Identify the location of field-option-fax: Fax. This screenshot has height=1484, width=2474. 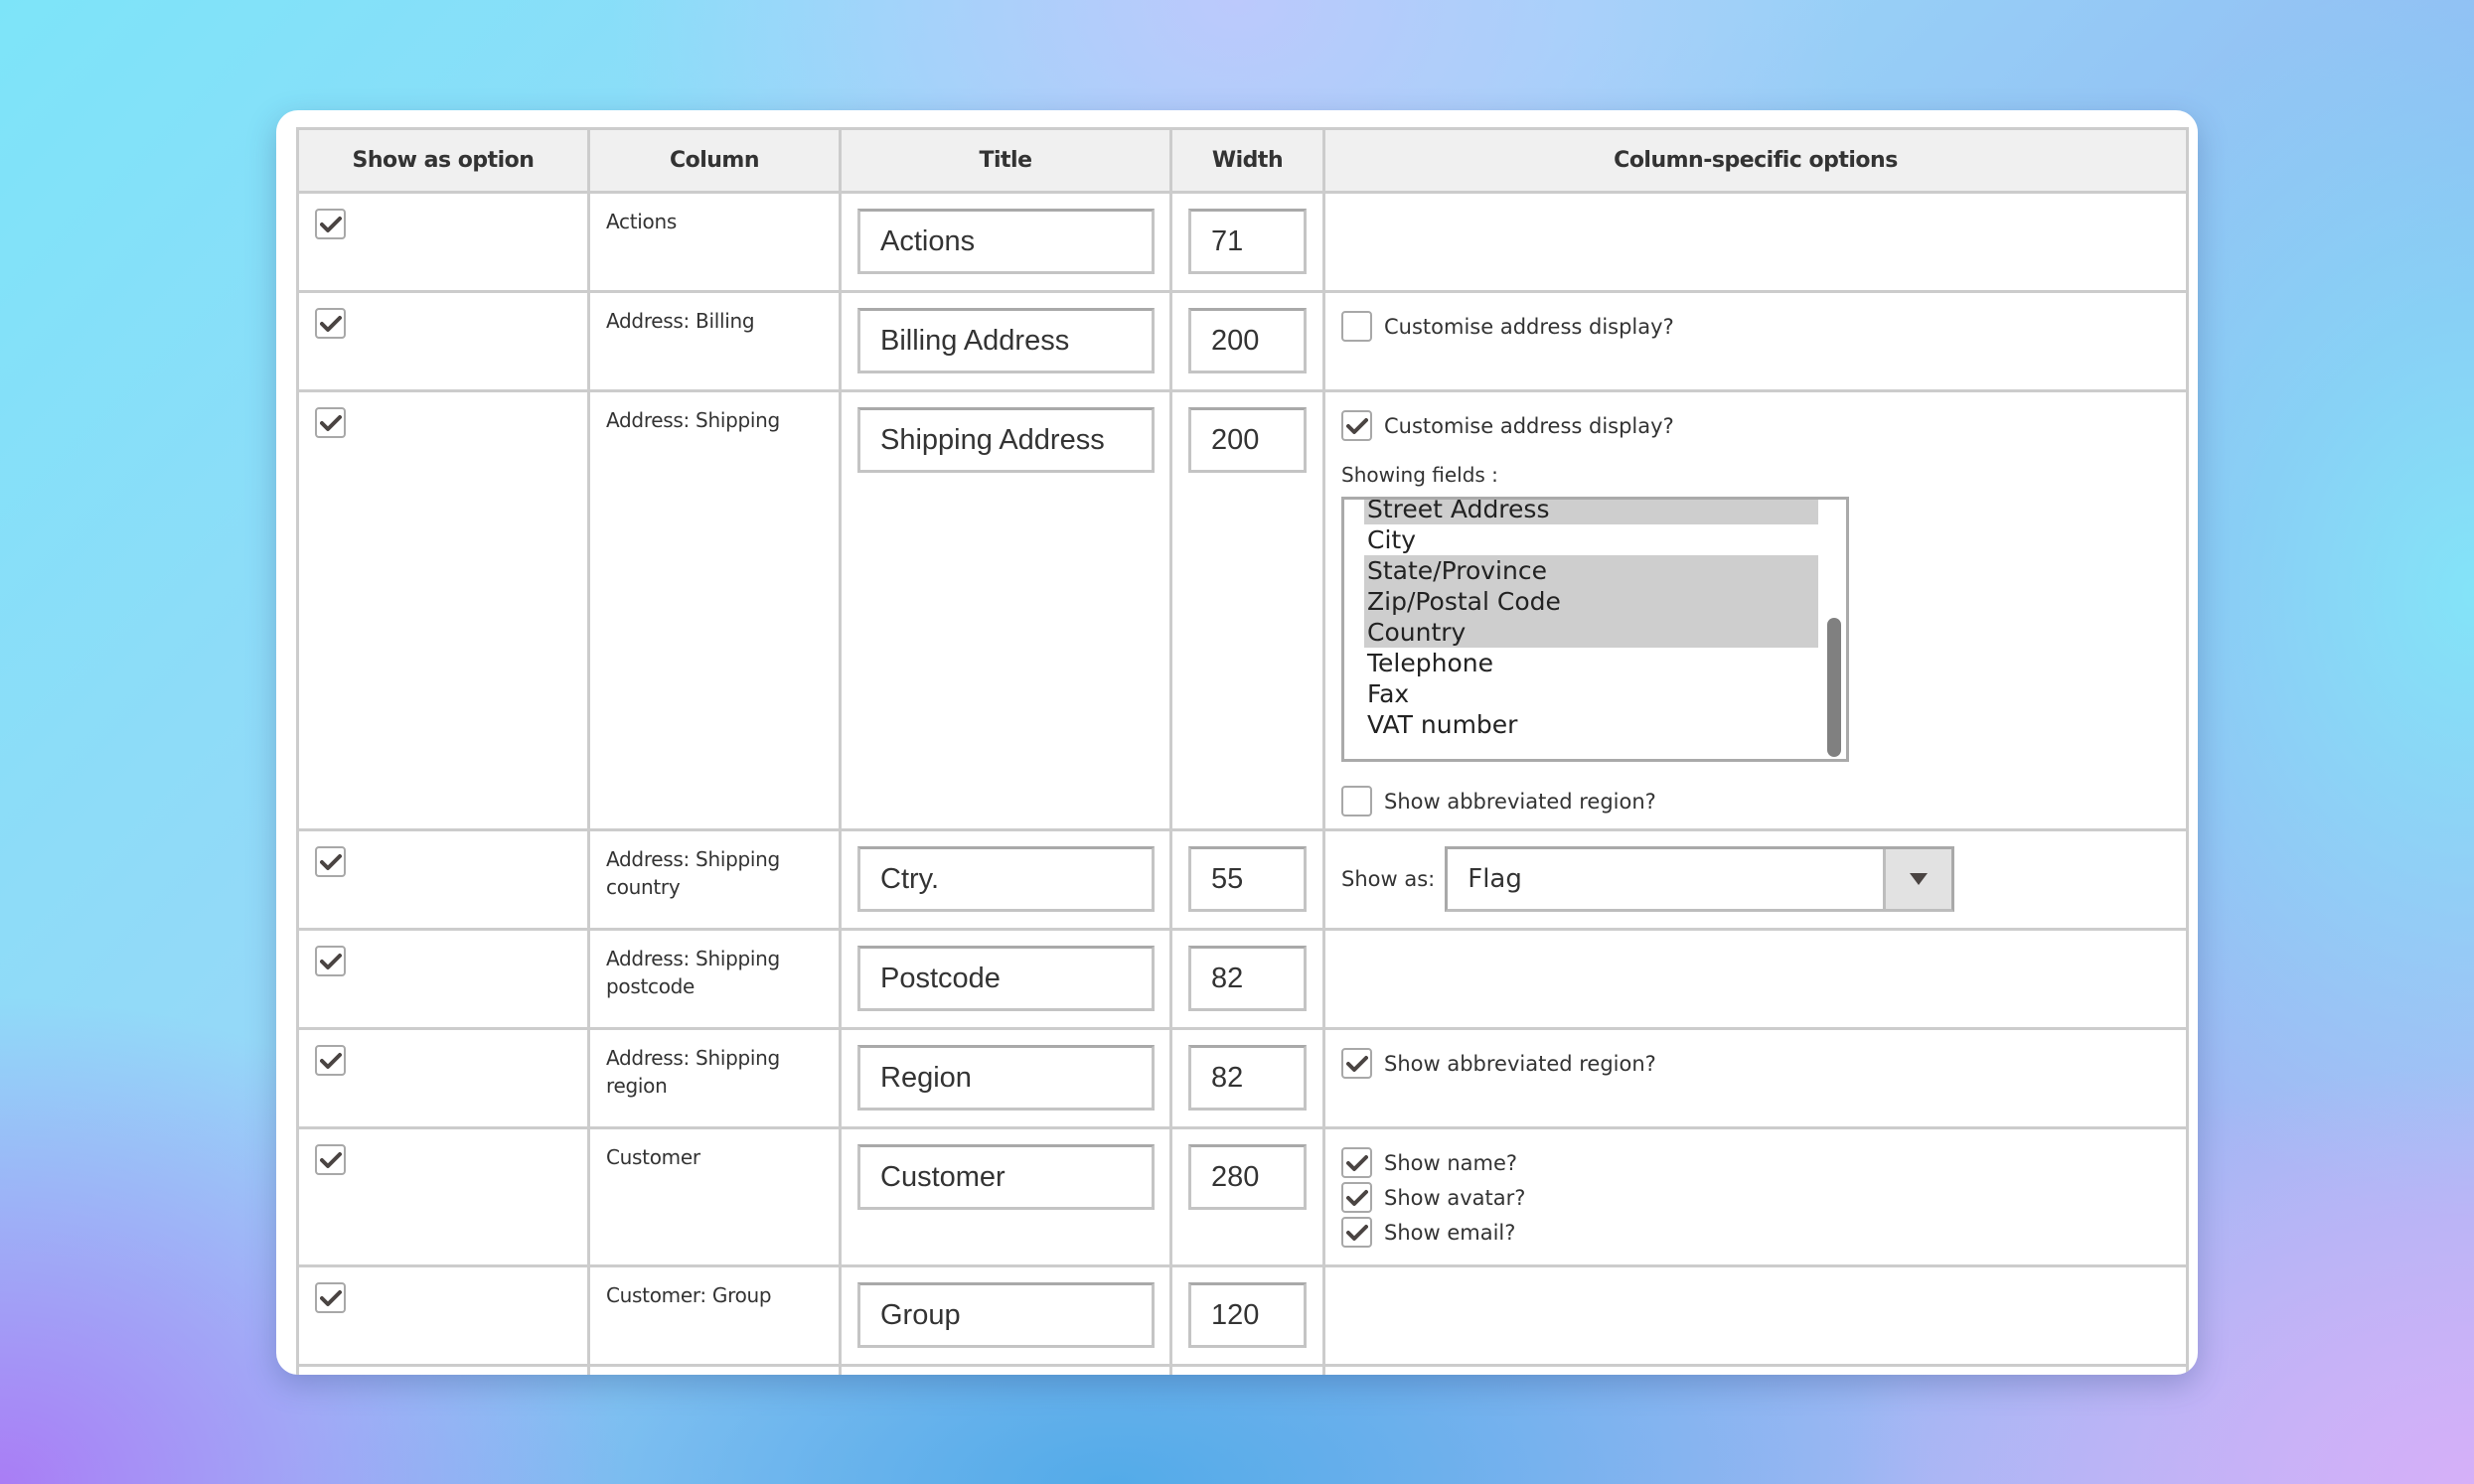
(1591, 693).